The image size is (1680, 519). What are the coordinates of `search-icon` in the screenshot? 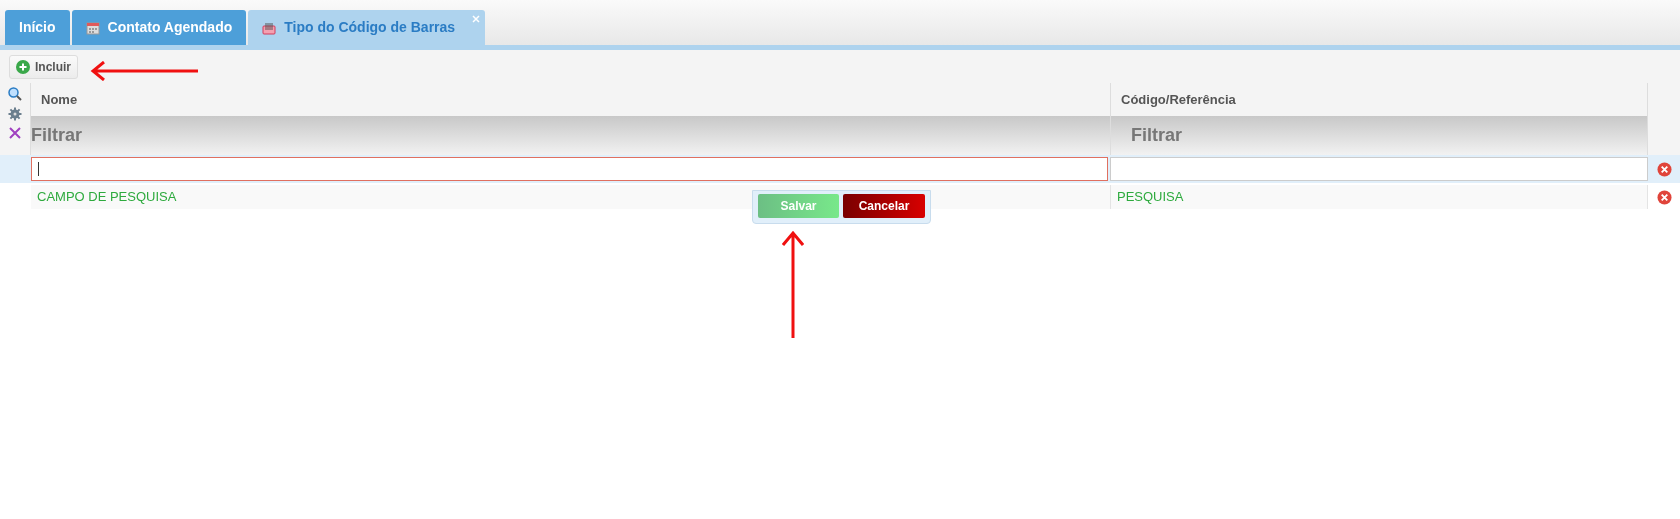 It's located at (15, 94).